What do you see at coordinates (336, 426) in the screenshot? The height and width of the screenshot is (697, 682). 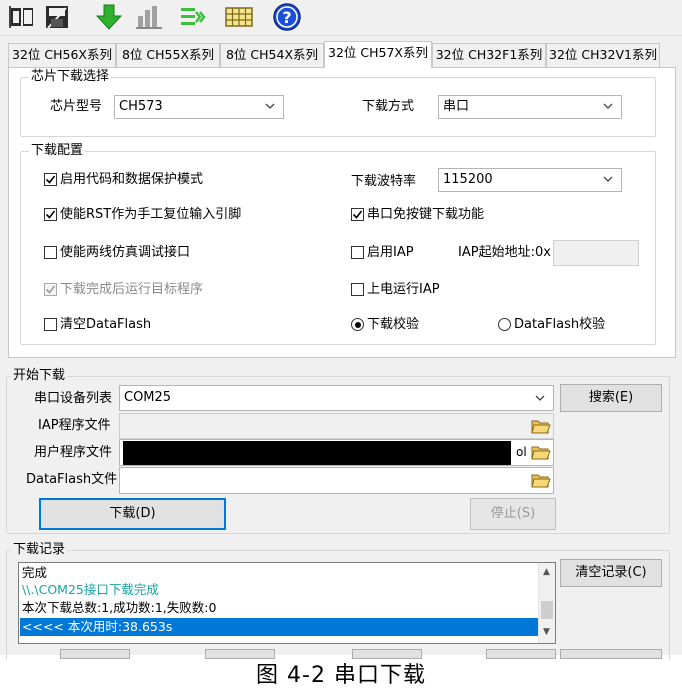 I see `iap-file-input` at bounding box center [336, 426].